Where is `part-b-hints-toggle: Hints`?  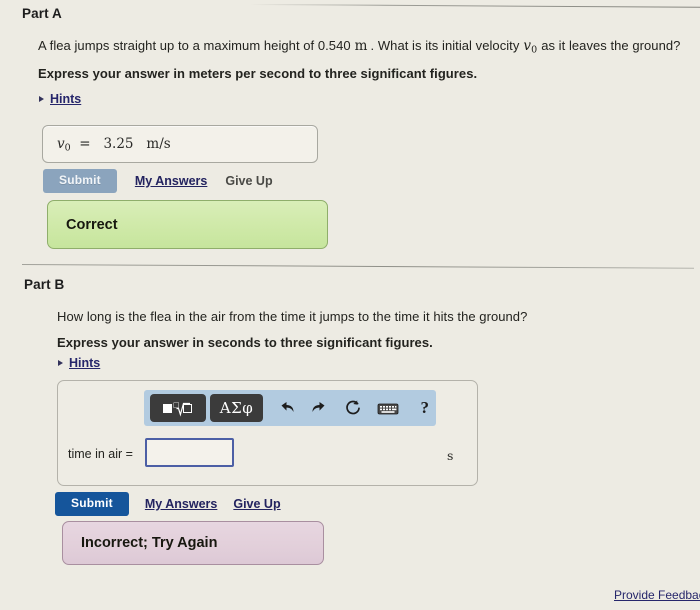
part-b-hints-toggle: Hints is located at coordinates (79, 363).